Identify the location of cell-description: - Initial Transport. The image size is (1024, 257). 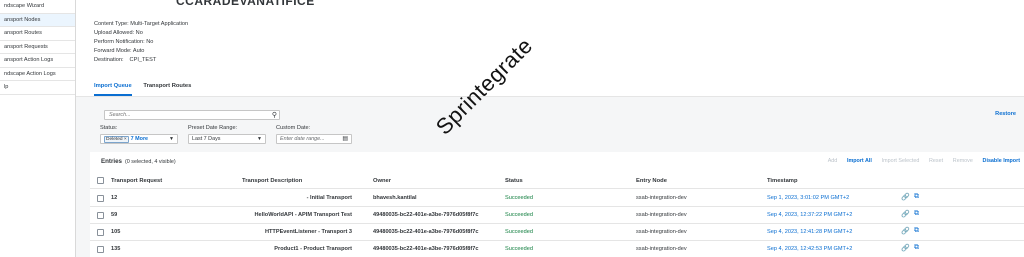
(329, 198).